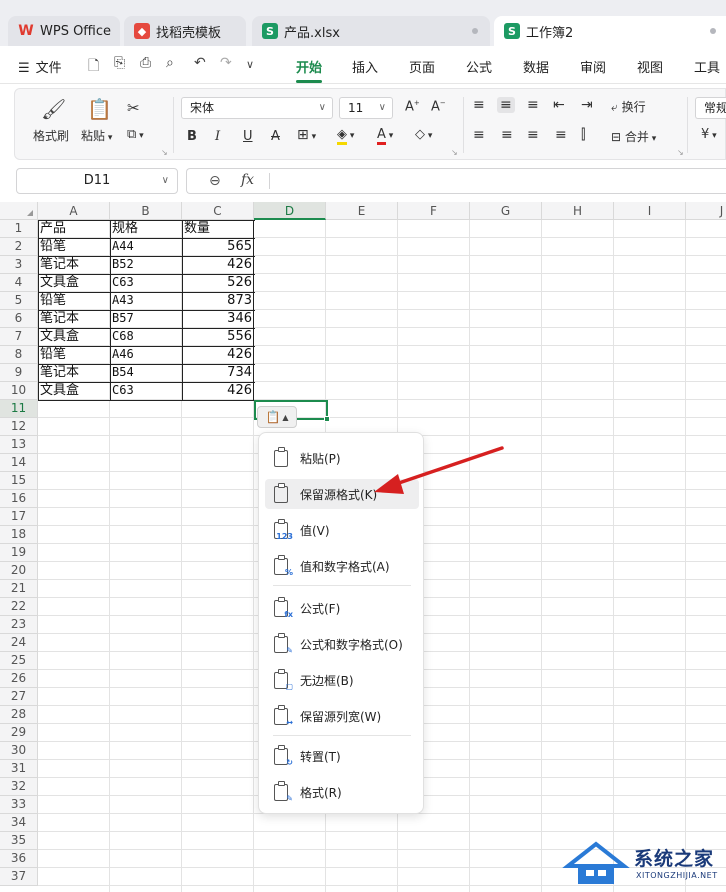 The height and width of the screenshot is (892, 726). I want to click on paste-menu-item-9: ✎ 格式(R), so click(342, 792).